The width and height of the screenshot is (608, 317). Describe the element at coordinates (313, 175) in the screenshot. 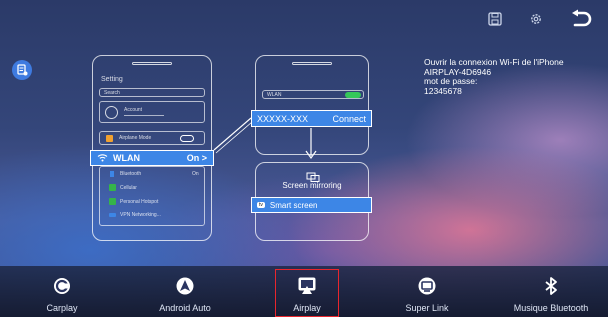

I see `screen-mirroring-icon` at that location.